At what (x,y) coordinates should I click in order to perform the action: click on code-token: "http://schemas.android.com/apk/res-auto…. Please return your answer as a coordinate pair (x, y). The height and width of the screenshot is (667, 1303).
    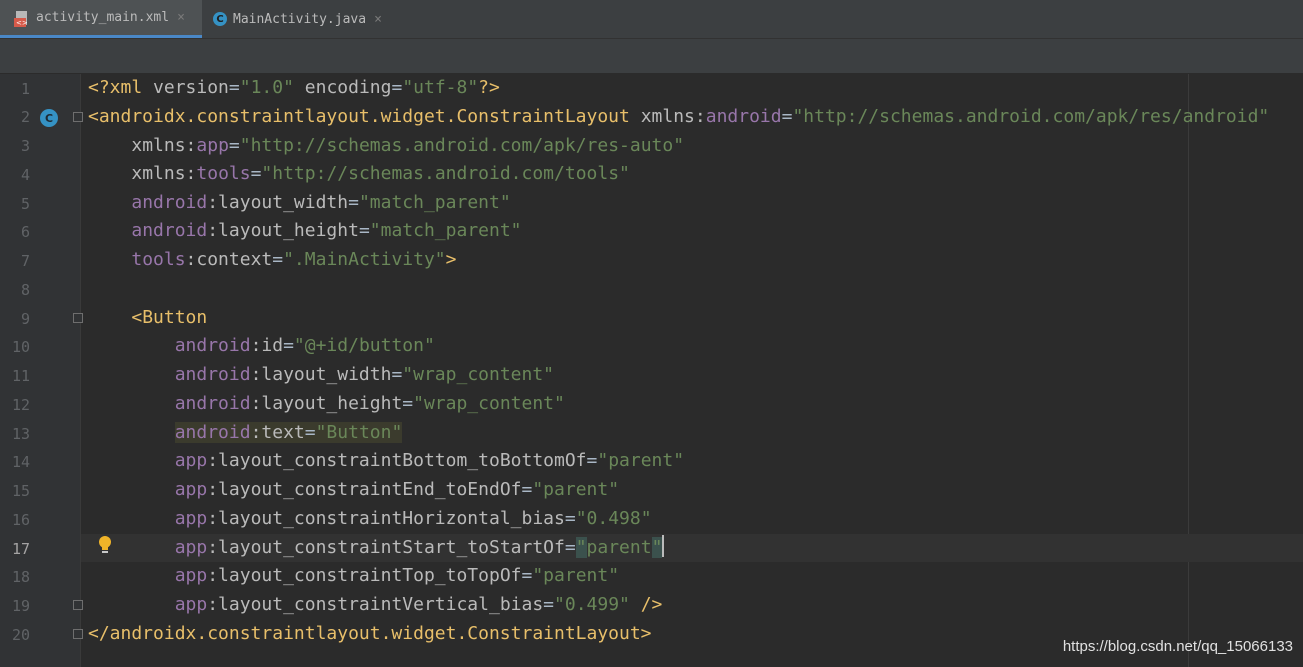
    Looking at the image, I should click on (462, 145).